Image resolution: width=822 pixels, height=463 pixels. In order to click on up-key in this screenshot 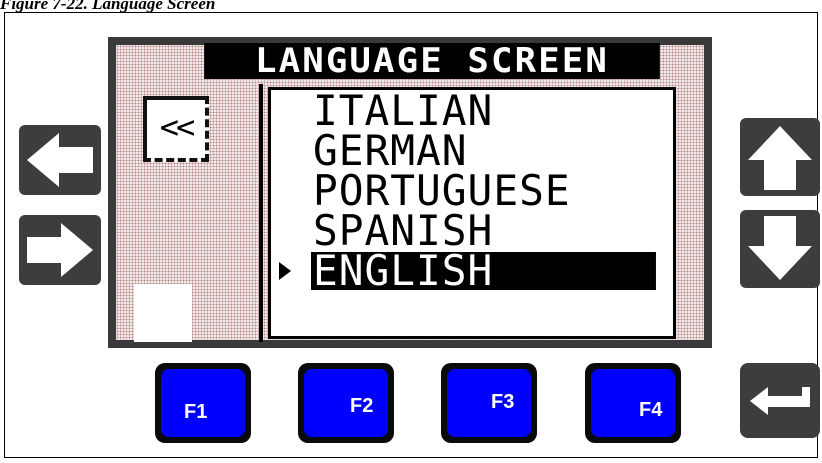, I will do `click(780, 157)`.